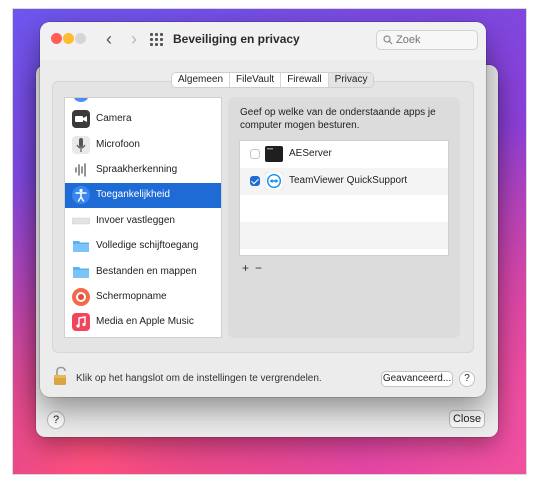 The width and height of the screenshot is (542, 489). Describe the element at coordinates (135, 220) in the screenshot. I see `sidebar-item-label: Invoer vastleggen` at that location.